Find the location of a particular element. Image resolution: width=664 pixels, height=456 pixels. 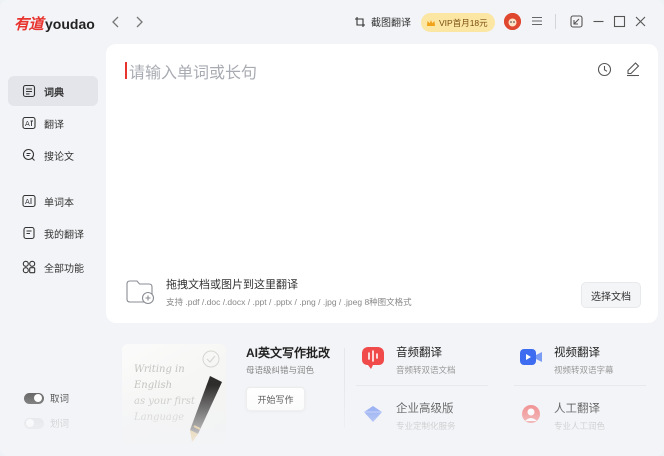

ai-writing-subtitle: 母语级纠错与润色 is located at coordinates (280, 370).